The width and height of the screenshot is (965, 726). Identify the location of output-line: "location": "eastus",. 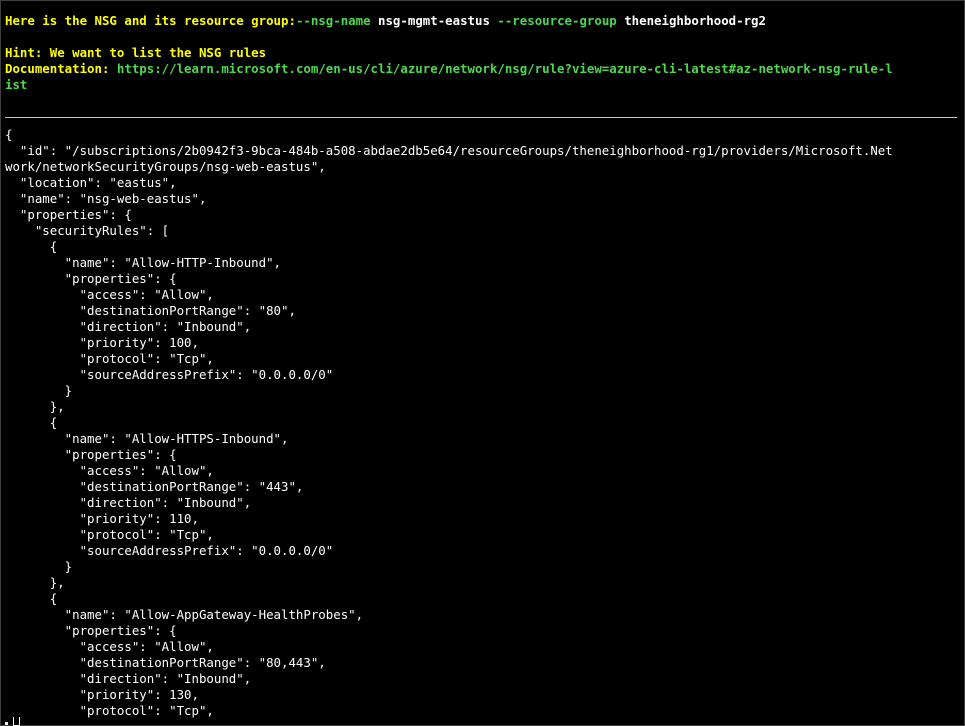
(91, 182).